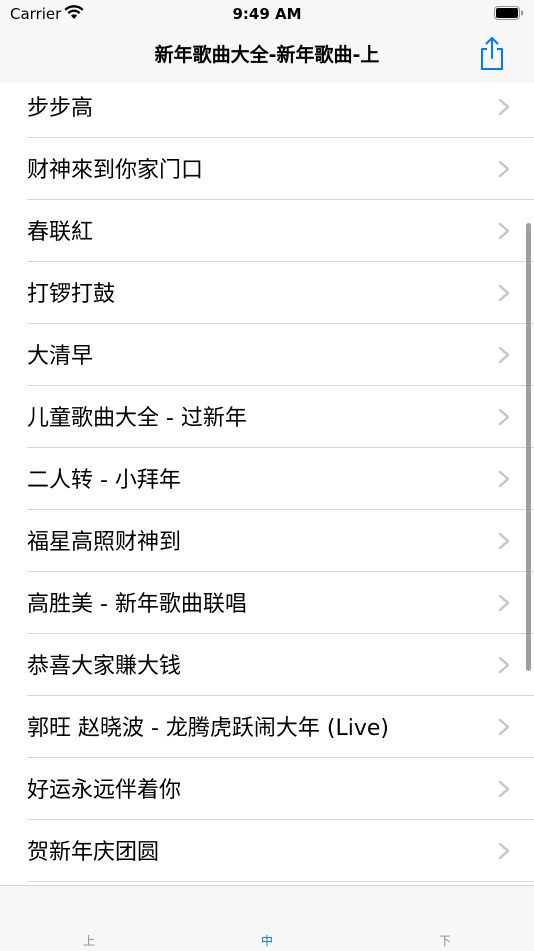 The width and height of the screenshot is (534, 951). What do you see at coordinates (60, 232) in the screenshot?
I see `list-item-label: 春联紅` at bounding box center [60, 232].